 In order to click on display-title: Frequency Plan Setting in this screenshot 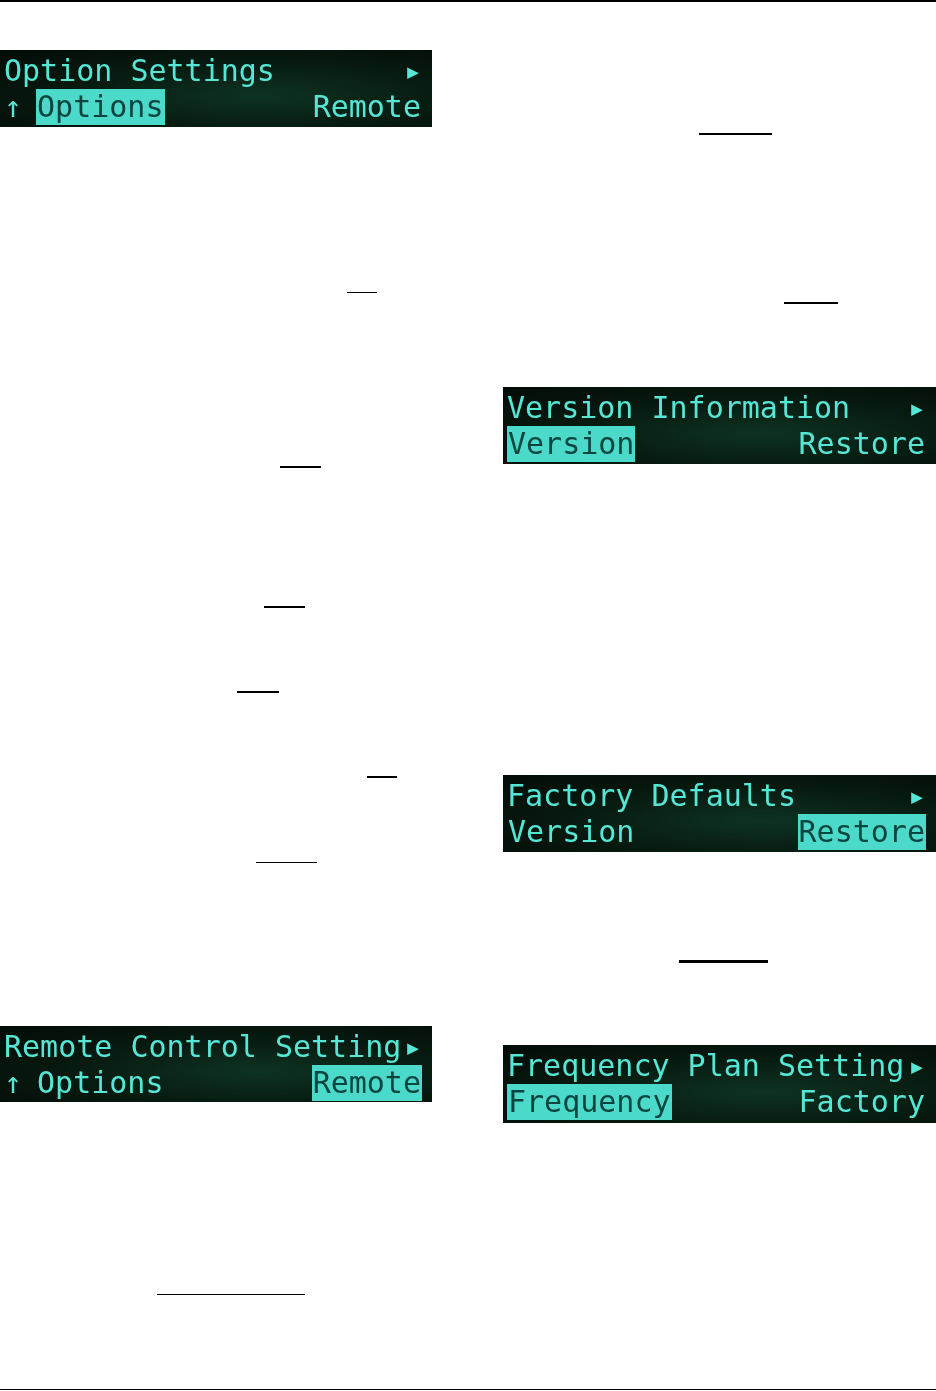, I will do `click(706, 1066)`.